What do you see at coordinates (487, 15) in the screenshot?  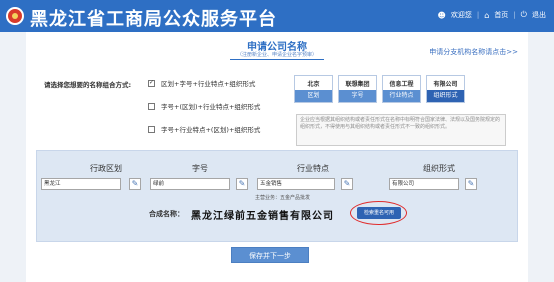 I see `home-icon: ⌂` at bounding box center [487, 15].